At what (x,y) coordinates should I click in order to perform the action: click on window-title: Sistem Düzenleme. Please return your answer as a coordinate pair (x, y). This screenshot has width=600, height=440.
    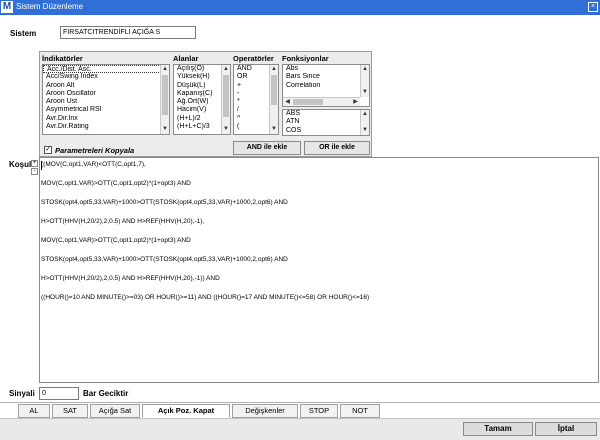
    Looking at the image, I should click on (50, 6).